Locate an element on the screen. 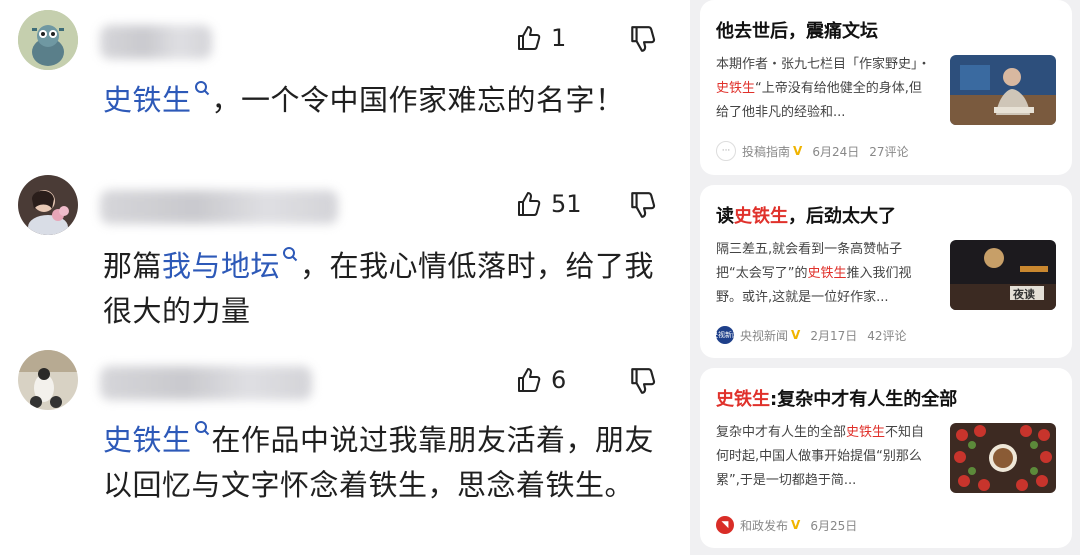 This screenshot has height=555, width=1080. like-count: 6 is located at coordinates (559, 380).